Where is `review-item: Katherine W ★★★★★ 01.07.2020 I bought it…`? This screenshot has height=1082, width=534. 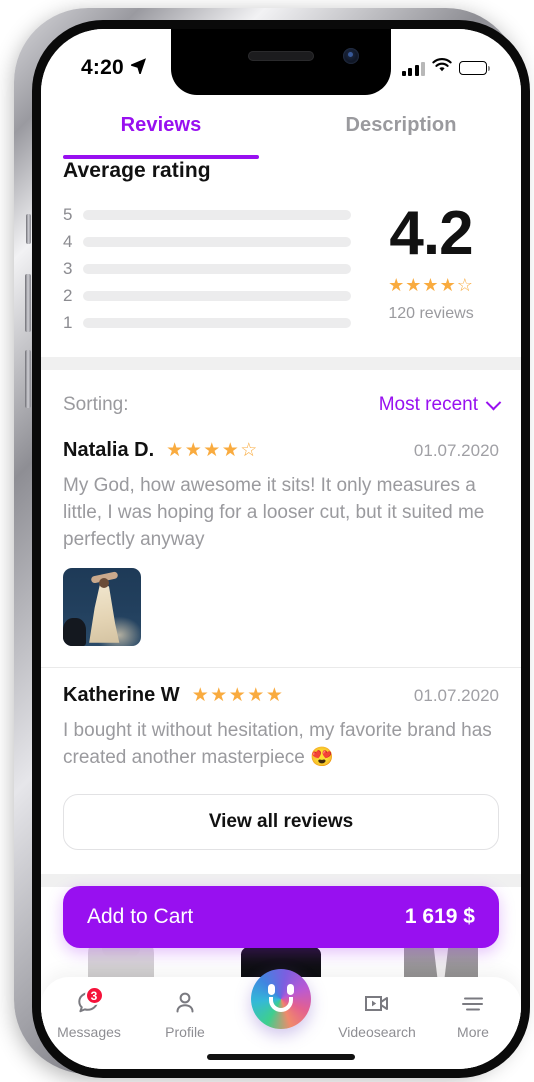
review-item: Katherine W ★★★★★ 01.07.2020 I bought it… is located at coordinates (281, 728).